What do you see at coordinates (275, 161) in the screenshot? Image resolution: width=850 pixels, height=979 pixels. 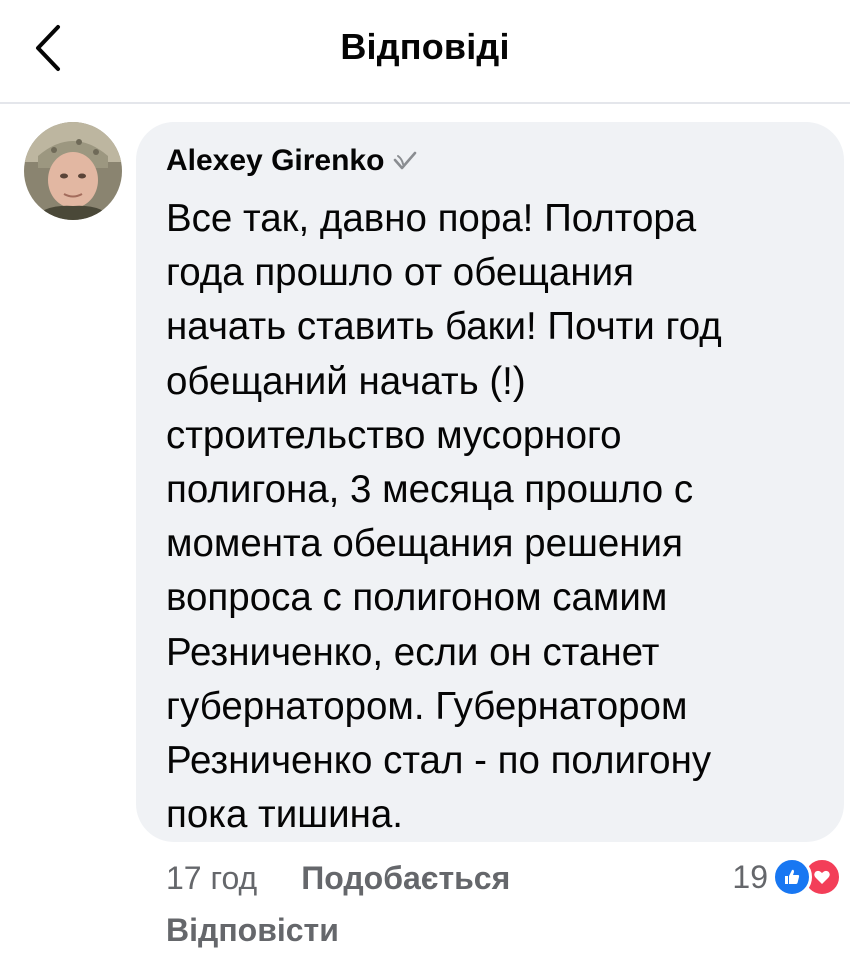 I see `author-name: Alexey Girenko` at bounding box center [275, 161].